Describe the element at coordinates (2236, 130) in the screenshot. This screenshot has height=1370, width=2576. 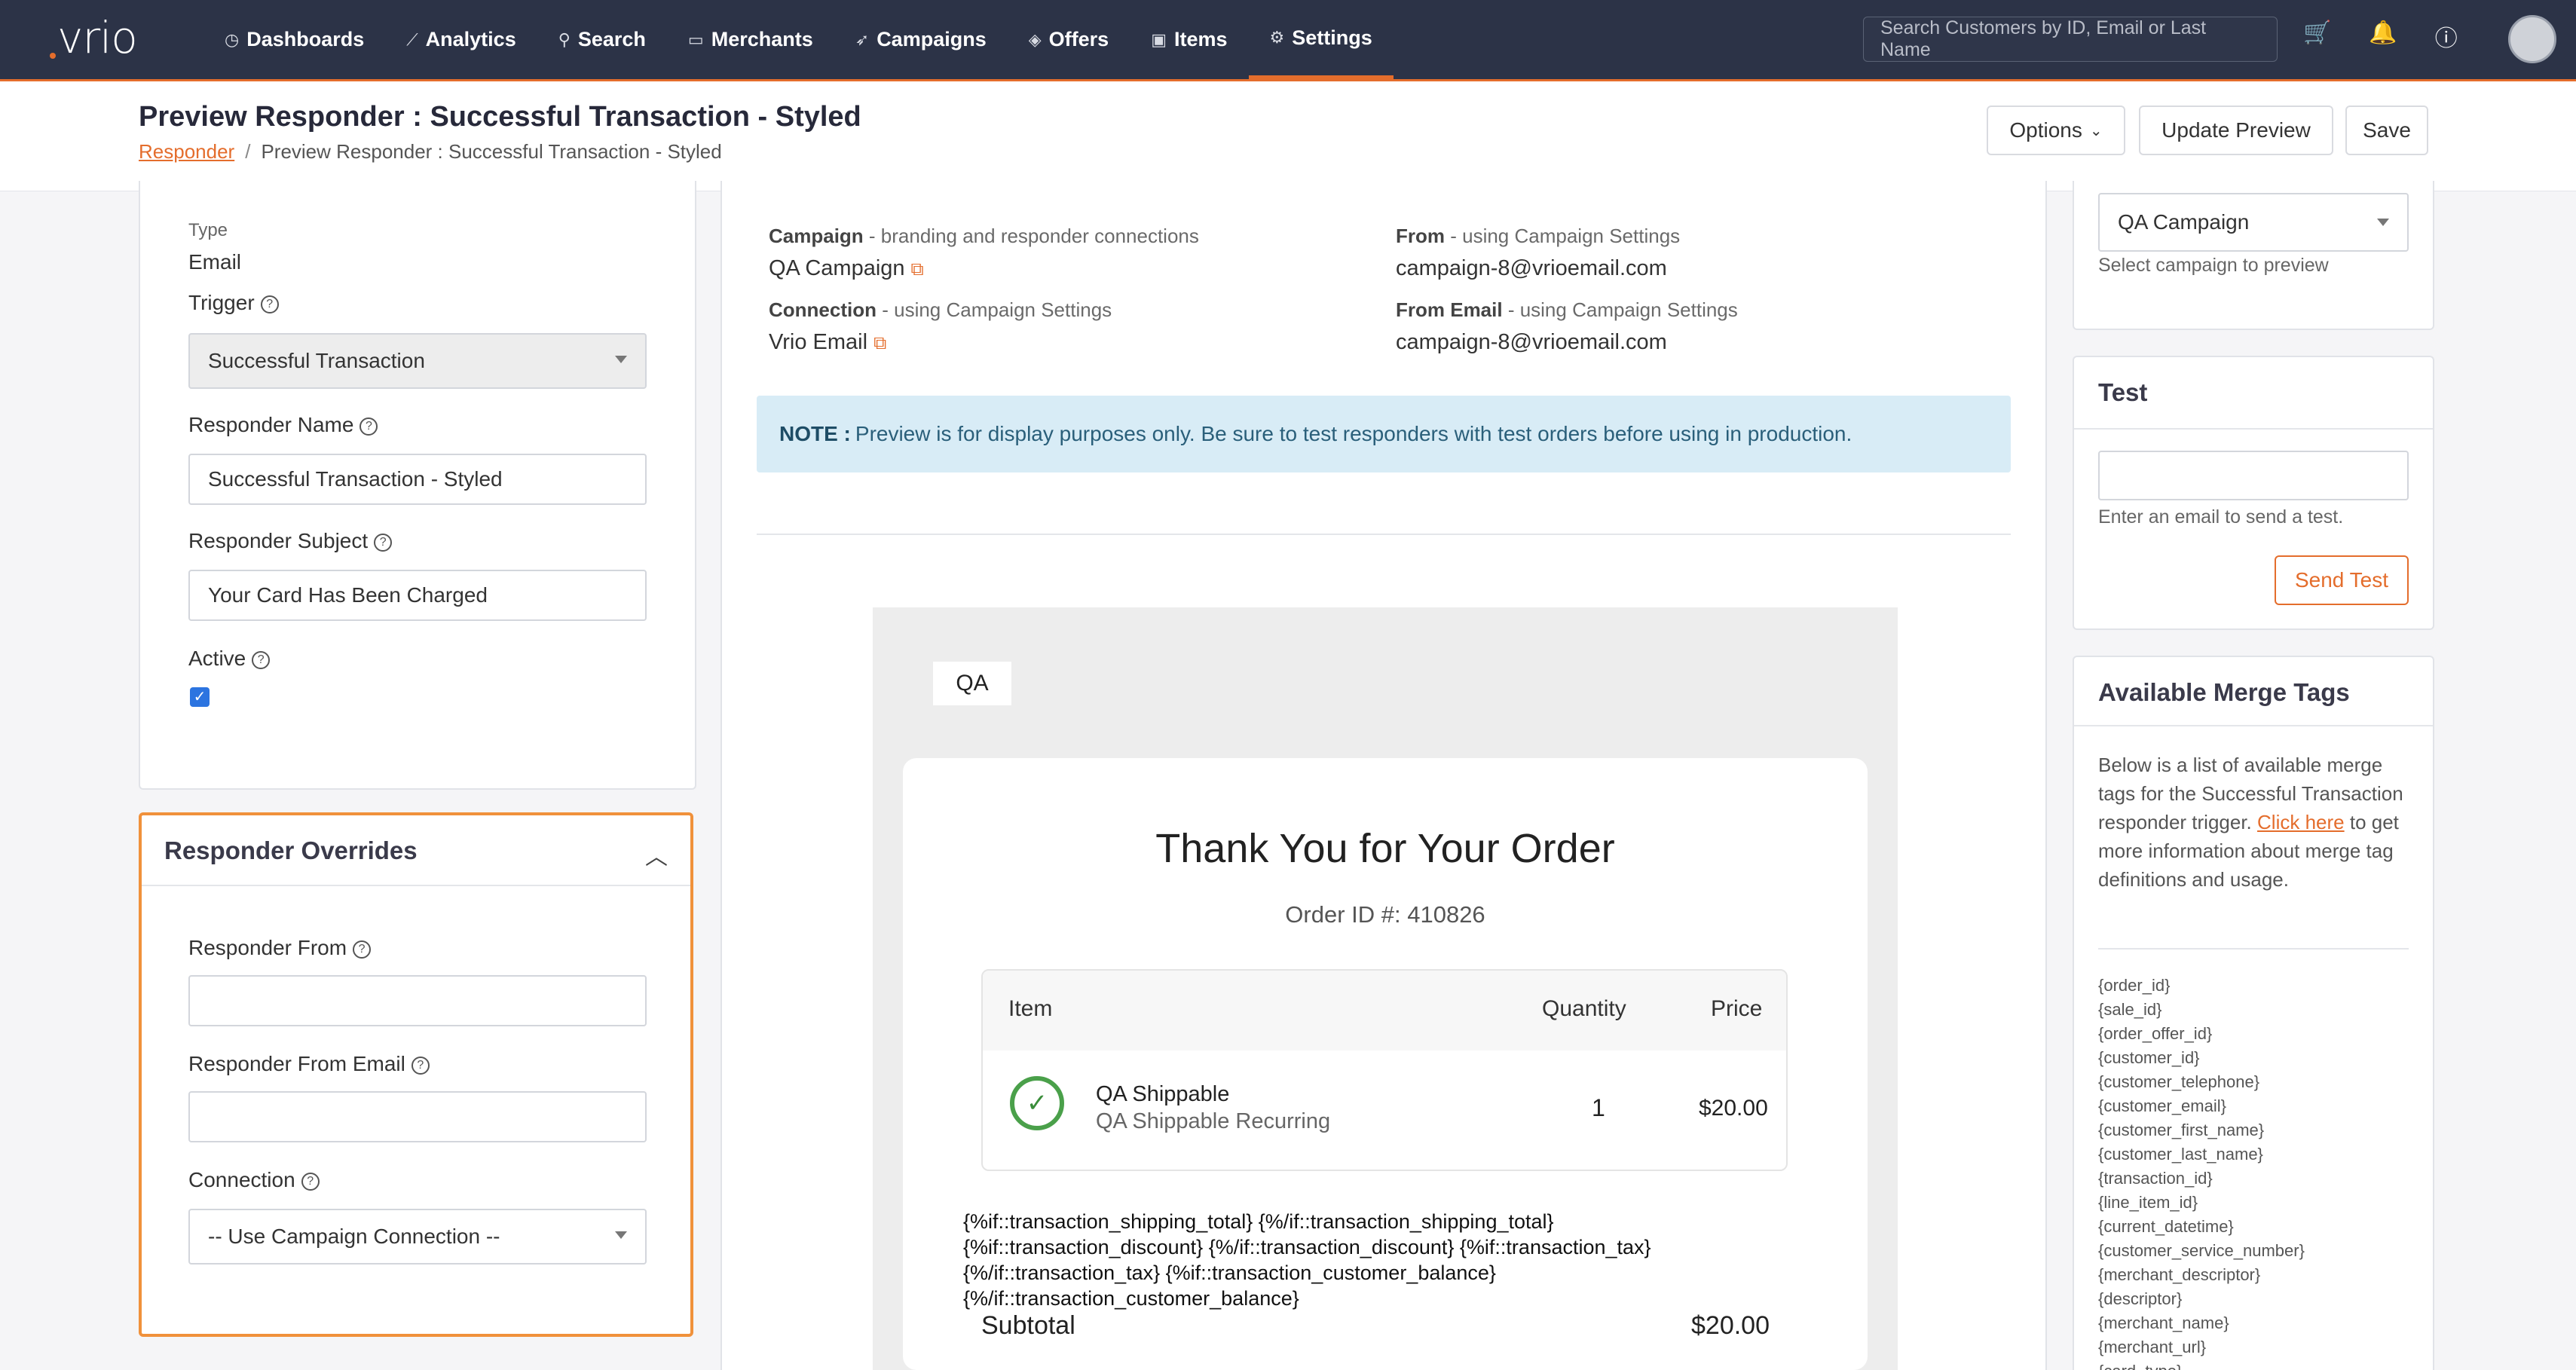
I see `update-preview-button: Update Preview` at that location.